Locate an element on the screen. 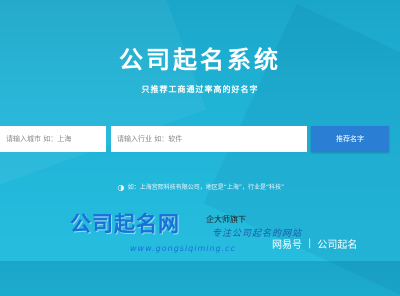 This screenshot has height=296, width=400. watermark-source: 网易号 is located at coordinates (287, 245).